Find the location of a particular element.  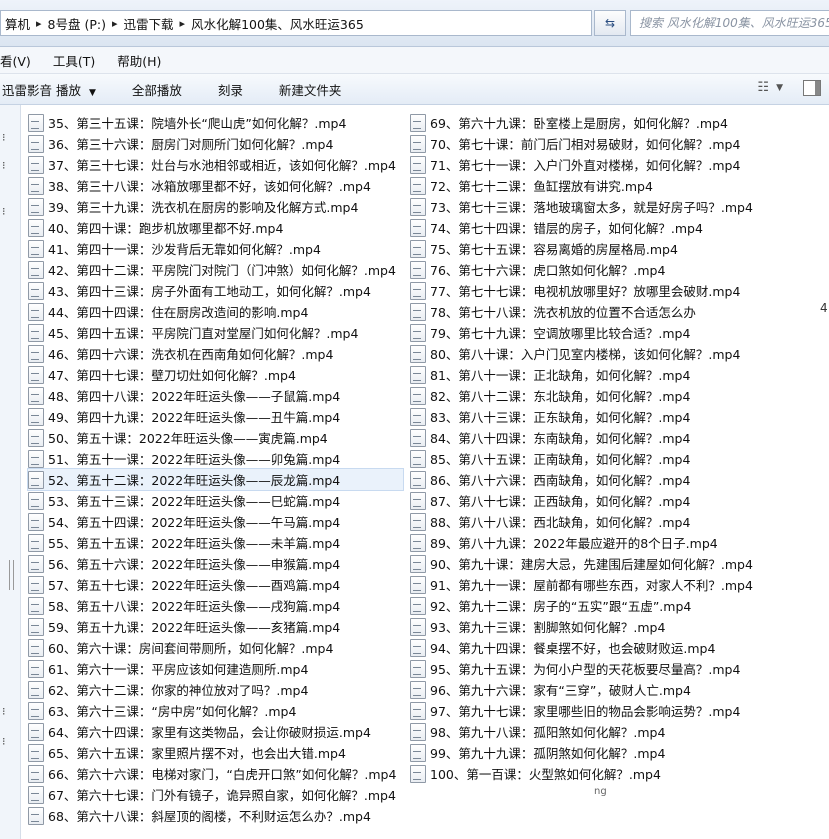

navigation-pane: ⁝ ⁝ ⁝ ⁝ ⁝ is located at coordinates (10, 472).